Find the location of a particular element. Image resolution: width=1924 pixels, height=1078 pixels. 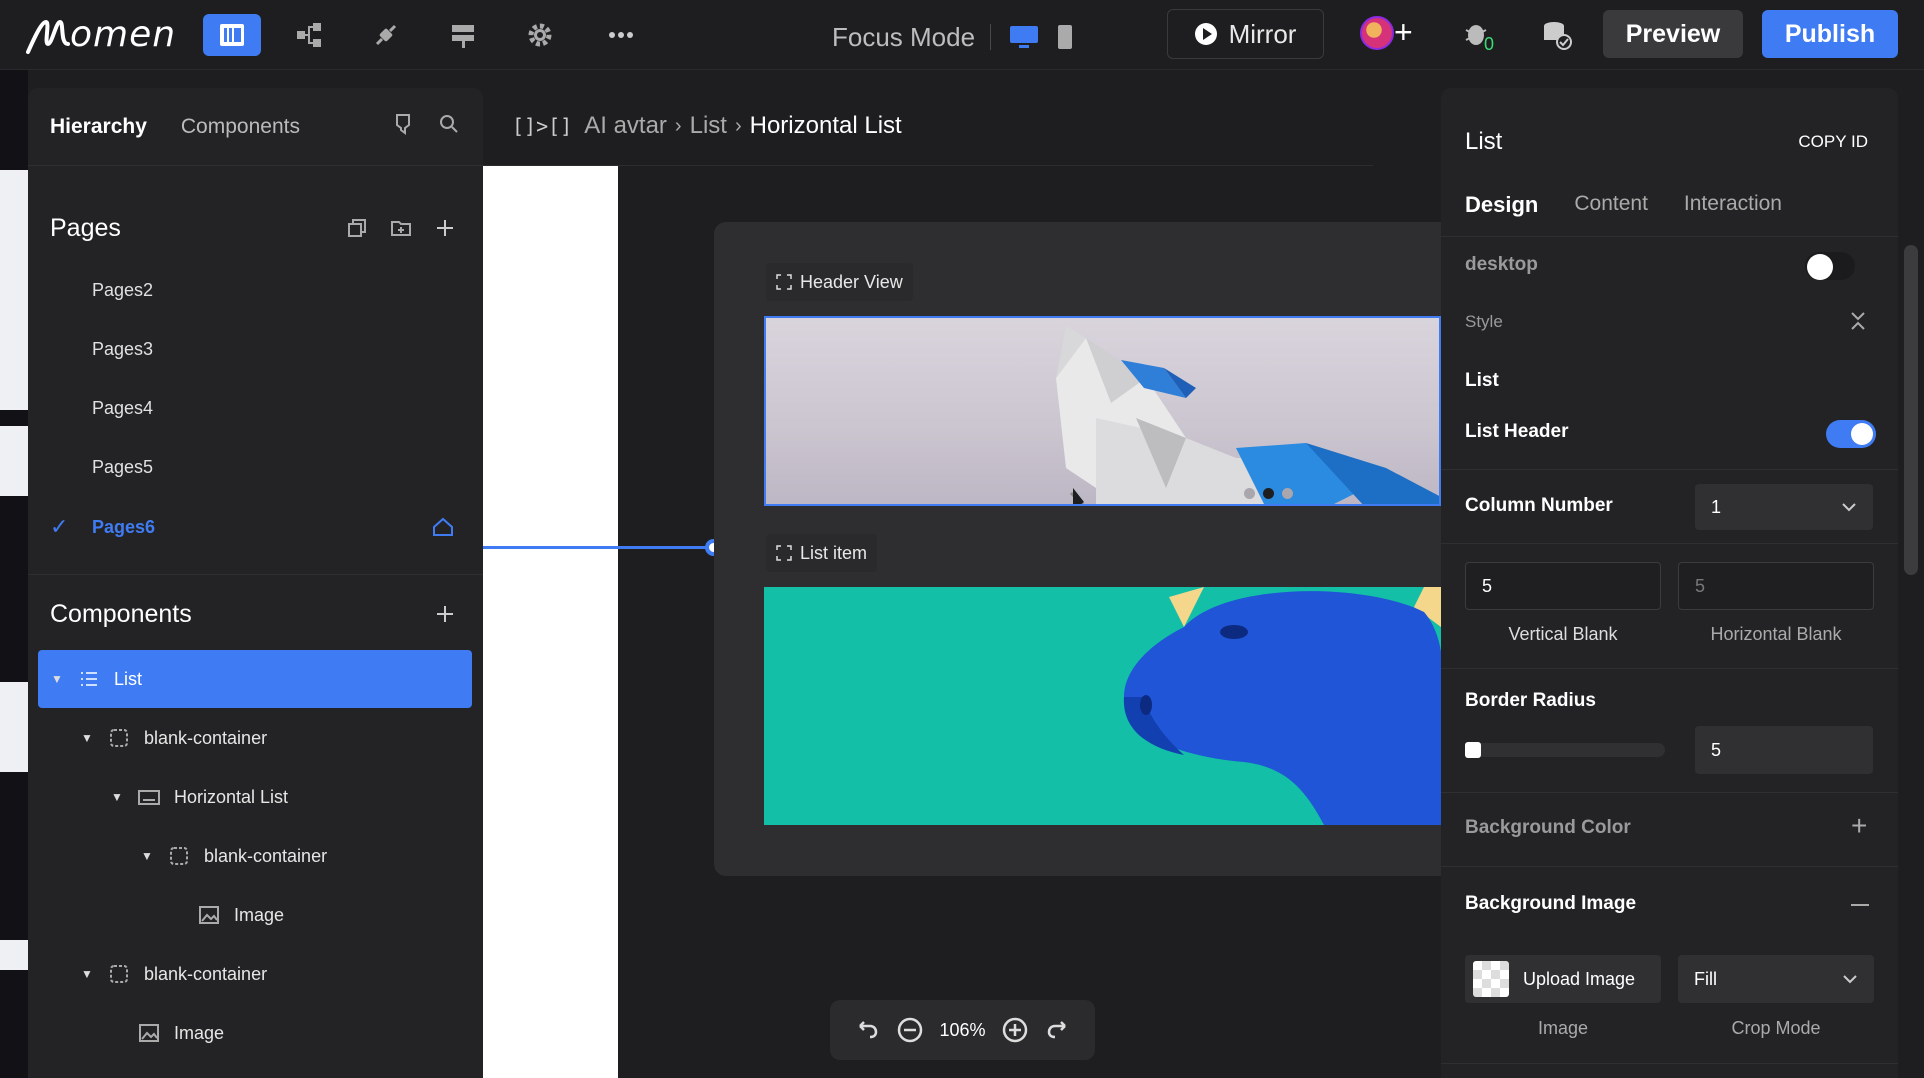

pin-icon is located at coordinates (403, 124).